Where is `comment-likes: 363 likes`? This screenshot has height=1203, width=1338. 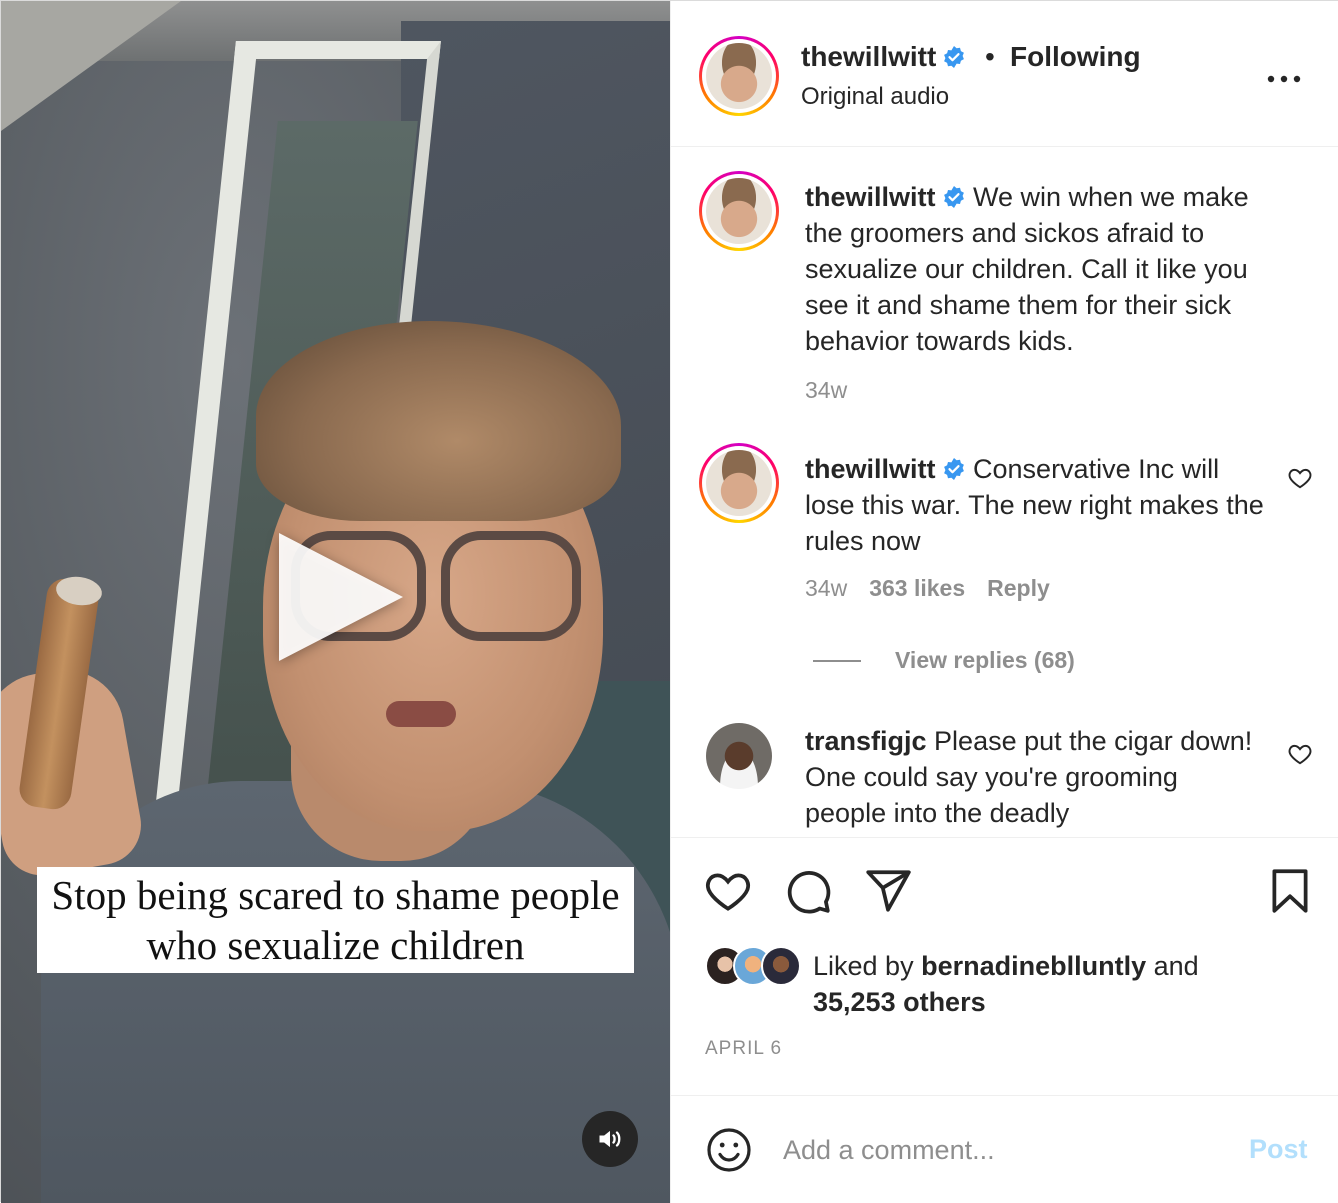 comment-likes: 363 likes is located at coordinates (917, 588).